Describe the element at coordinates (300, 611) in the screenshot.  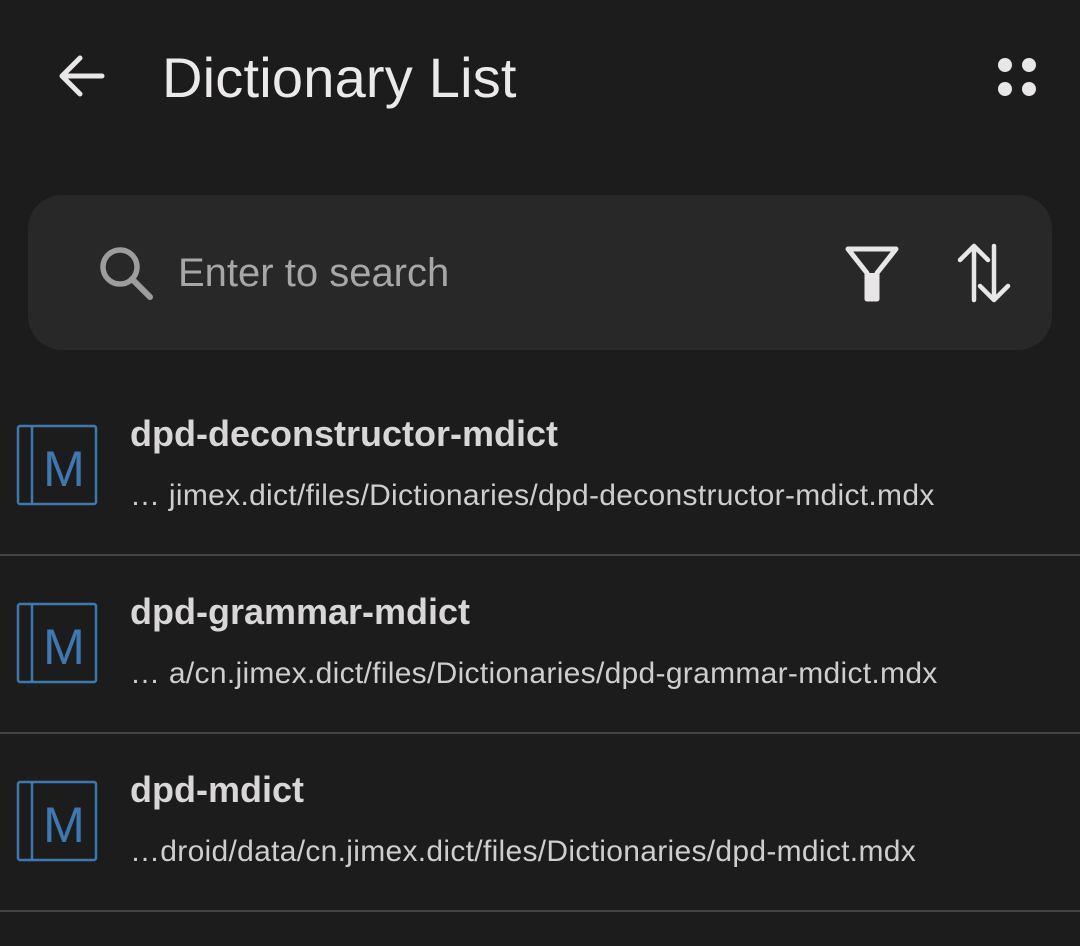
I see `dictionary-name: dpd-grammar-mdict` at that location.